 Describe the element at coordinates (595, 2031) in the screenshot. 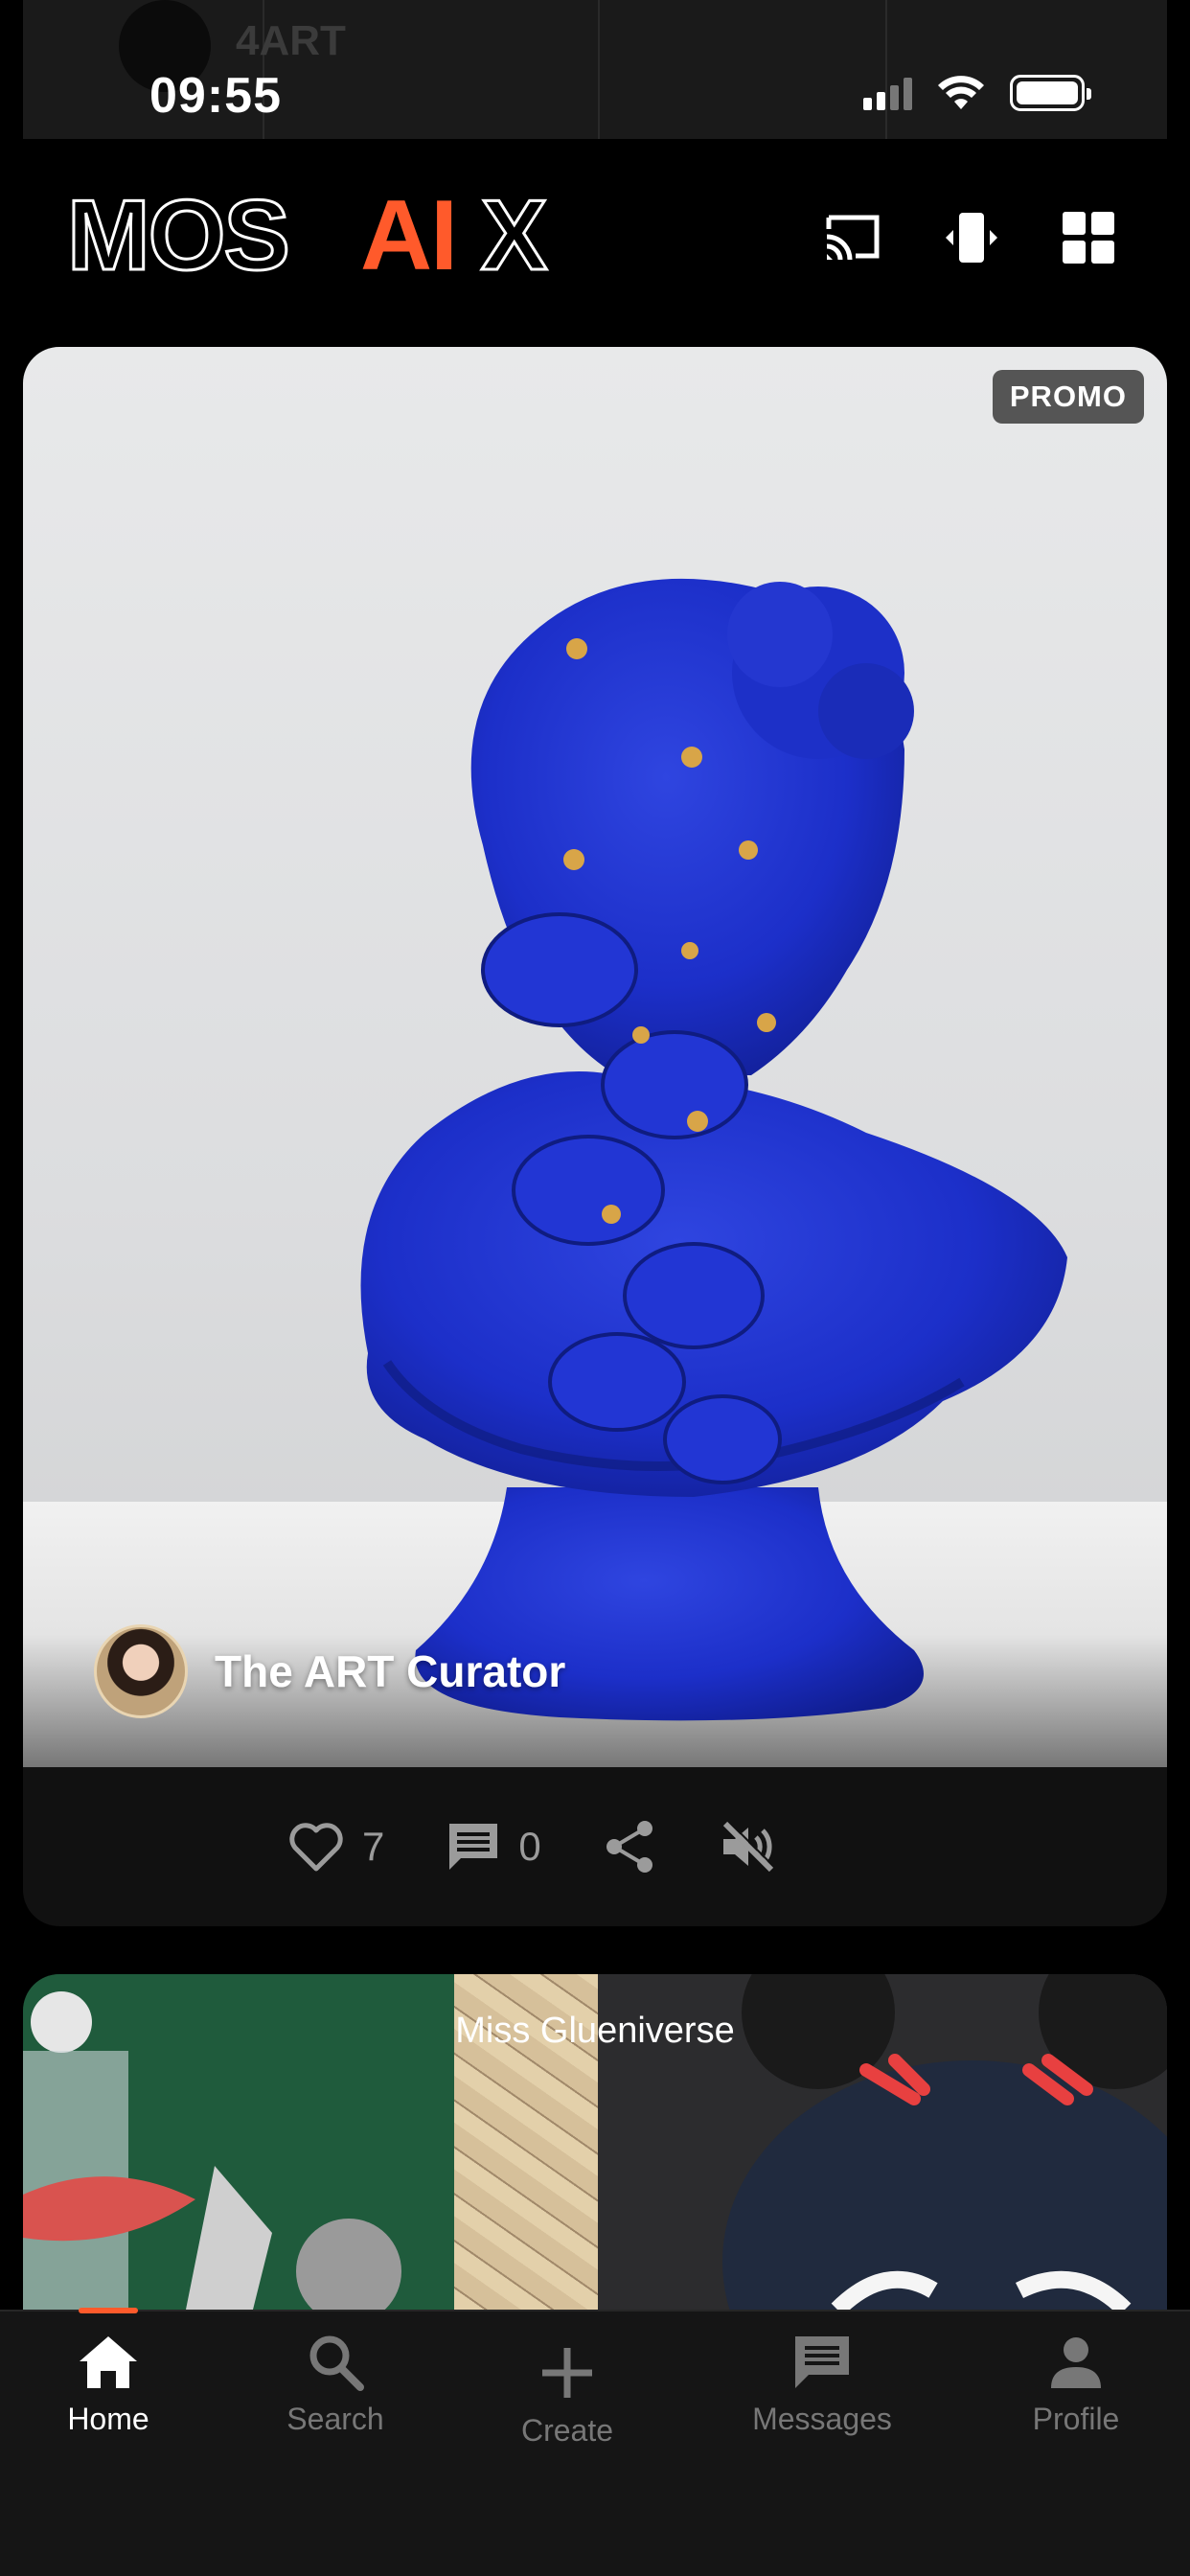

I see `post2-title: Miss Glueniverse` at that location.